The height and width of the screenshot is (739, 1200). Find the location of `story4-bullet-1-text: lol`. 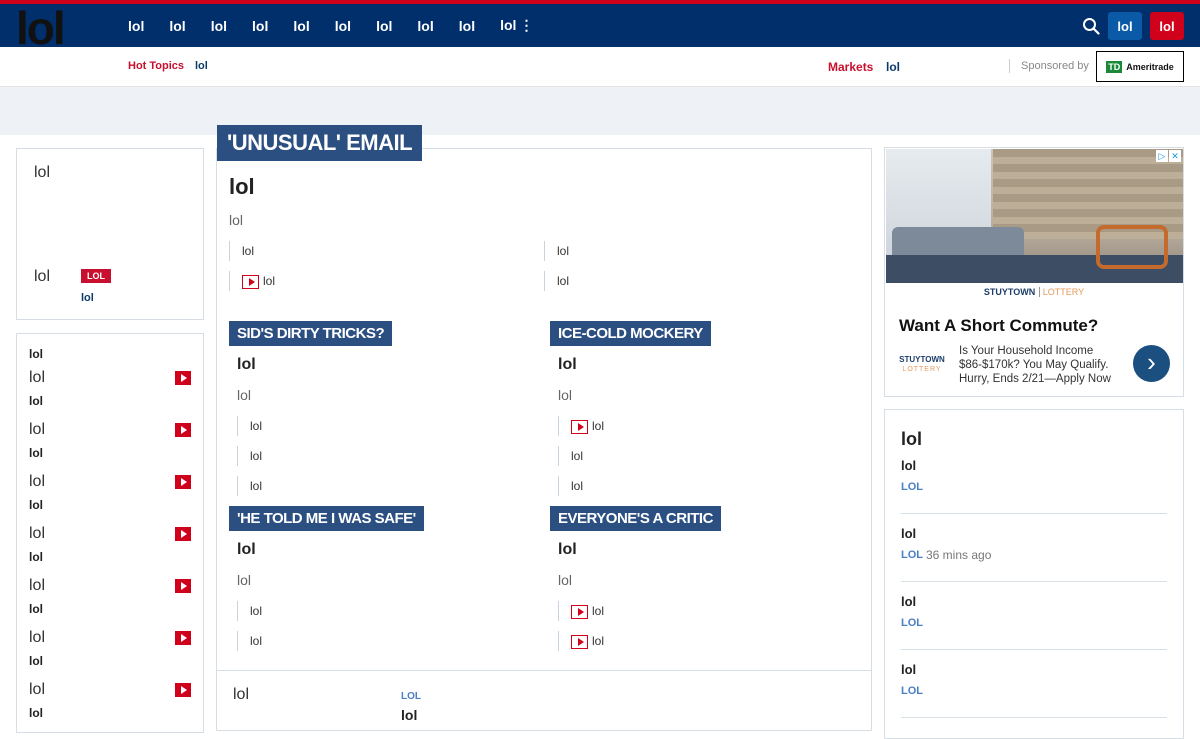

story4-bullet-1-text: lol is located at coordinates (598, 611).